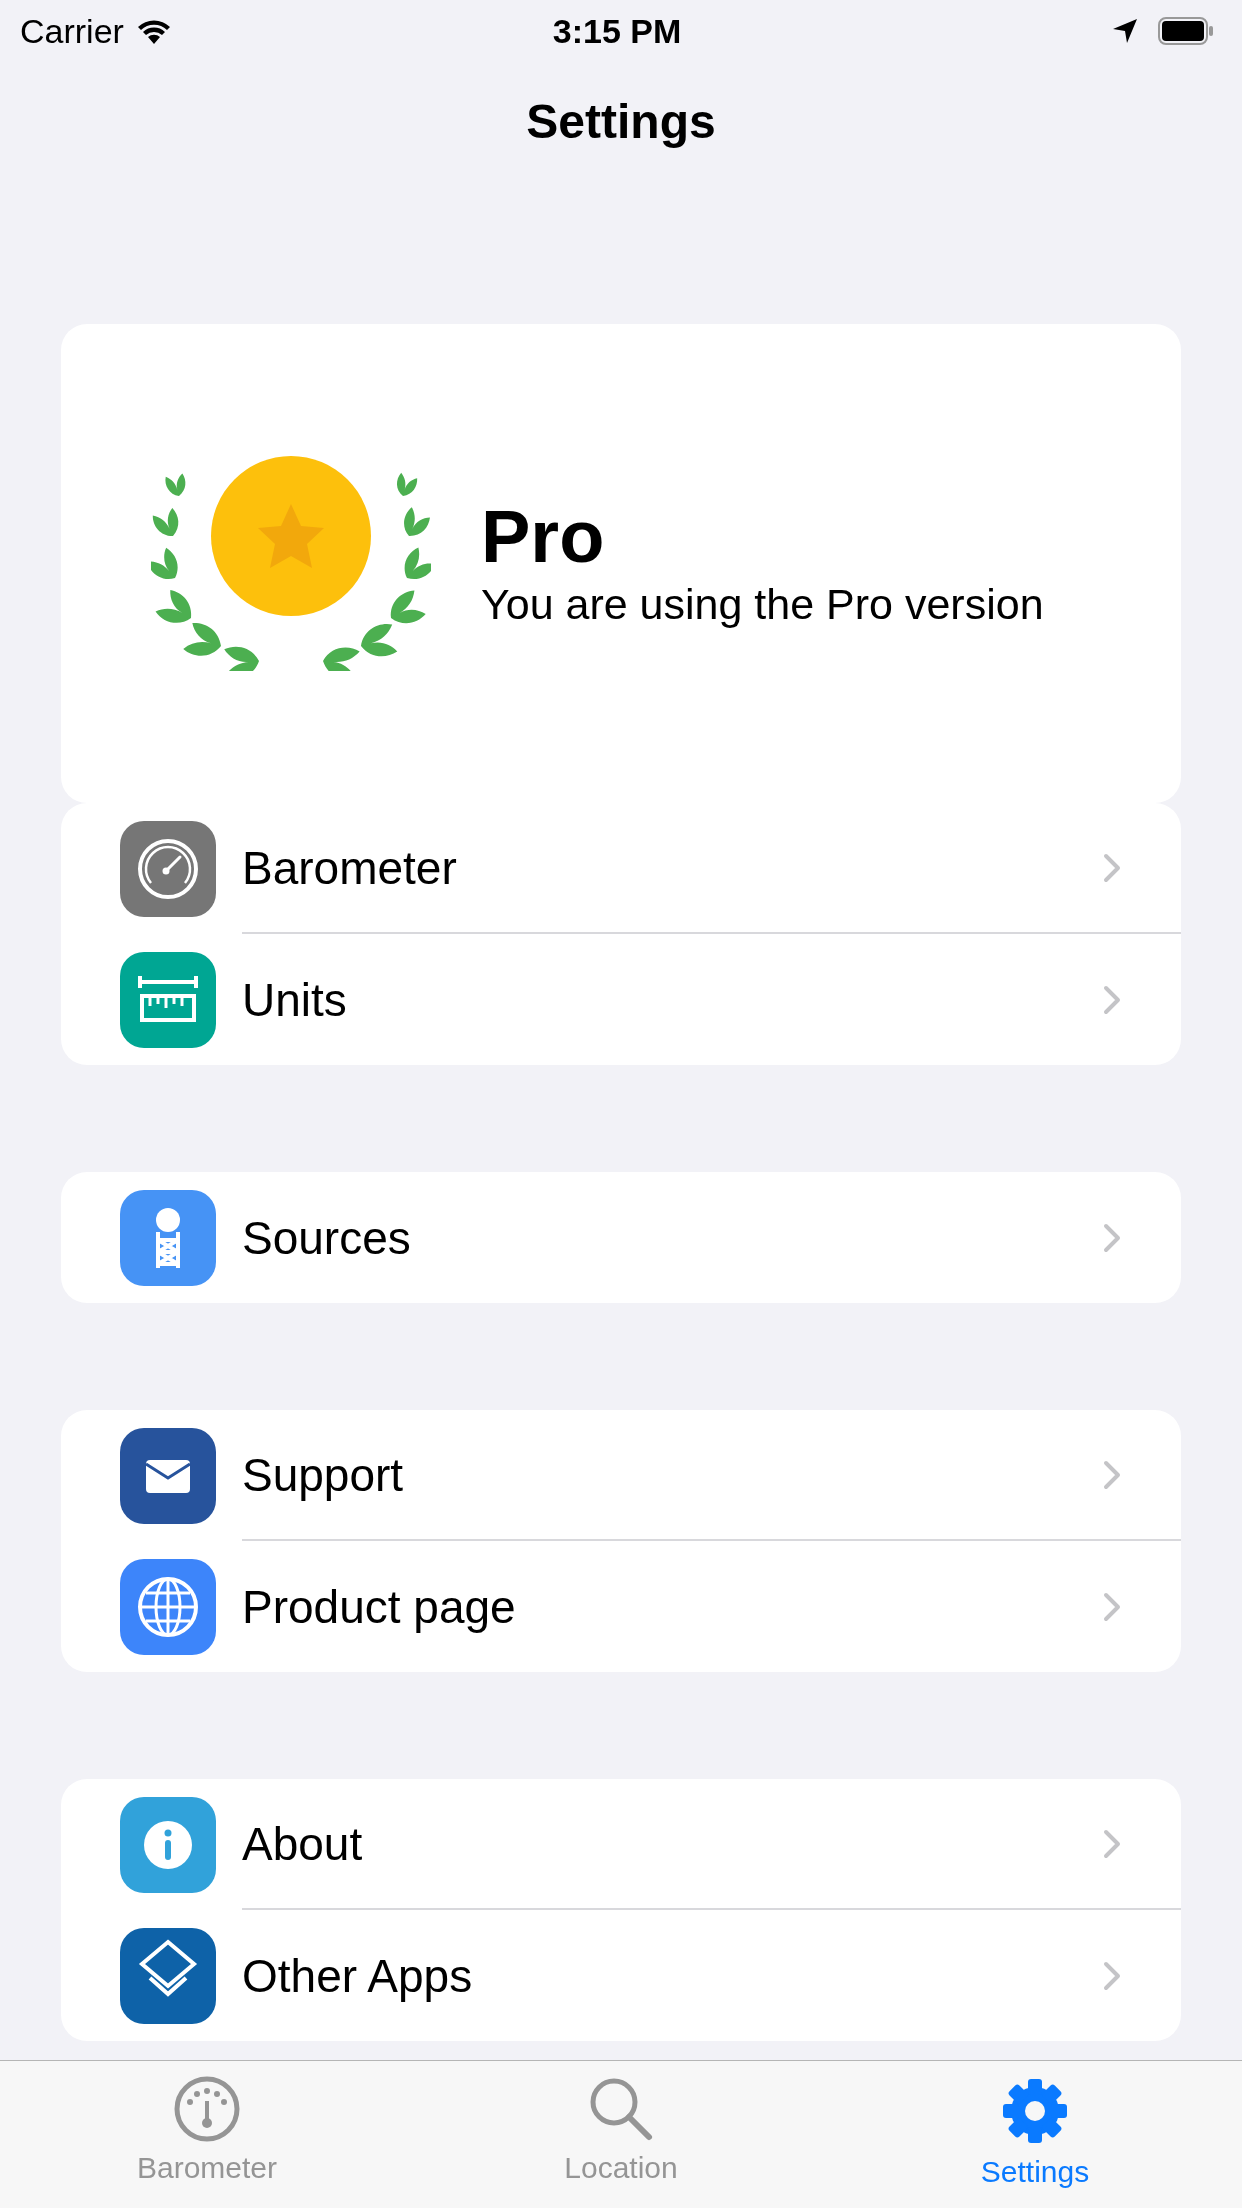 This screenshot has width=1242, height=2208. Describe the element at coordinates (291, 563) in the screenshot. I see `laurel-medal-icon` at that location.